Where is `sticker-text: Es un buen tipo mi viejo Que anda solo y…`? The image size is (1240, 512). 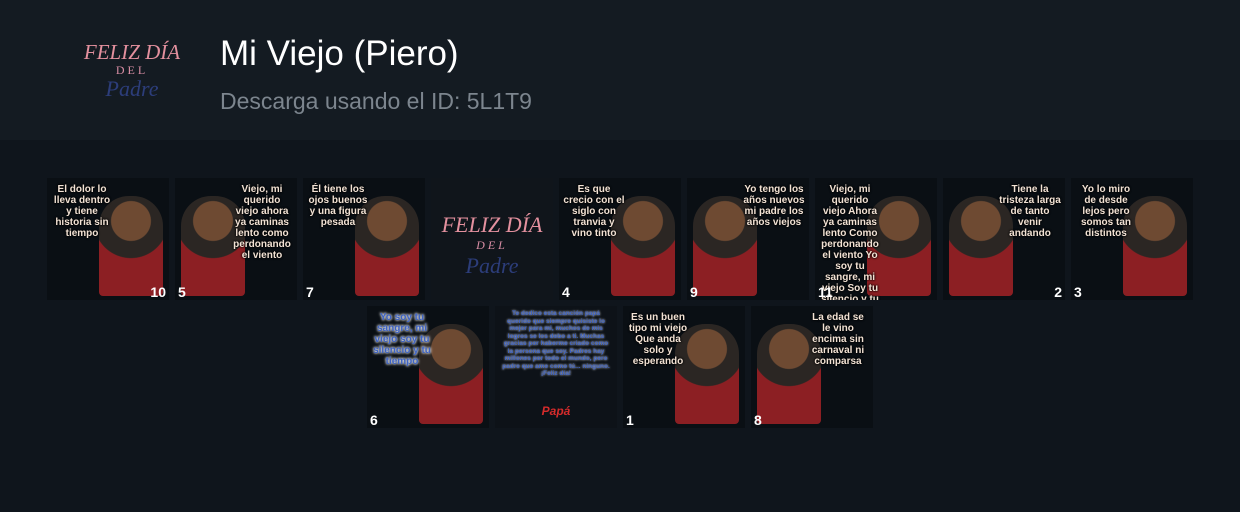
sticker-text: Es un buen tipo mi viejo Que anda solo y… is located at coordinates (658, 339).